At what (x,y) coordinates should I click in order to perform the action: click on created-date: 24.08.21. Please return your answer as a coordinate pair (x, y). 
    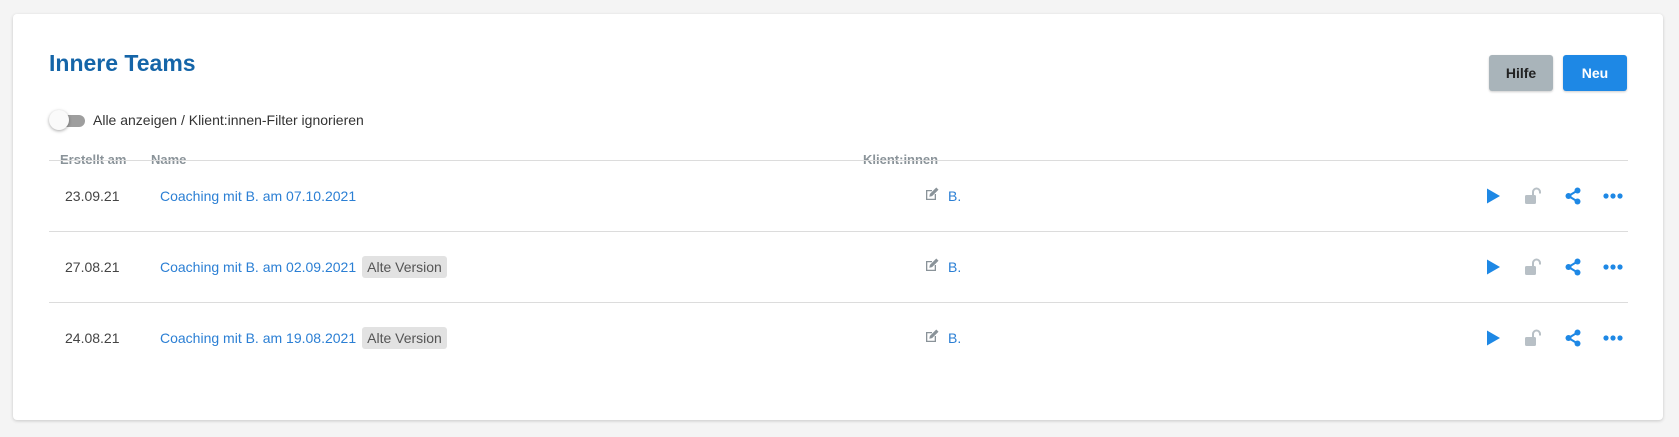
    Looking at the image, I should click on (92, 338).